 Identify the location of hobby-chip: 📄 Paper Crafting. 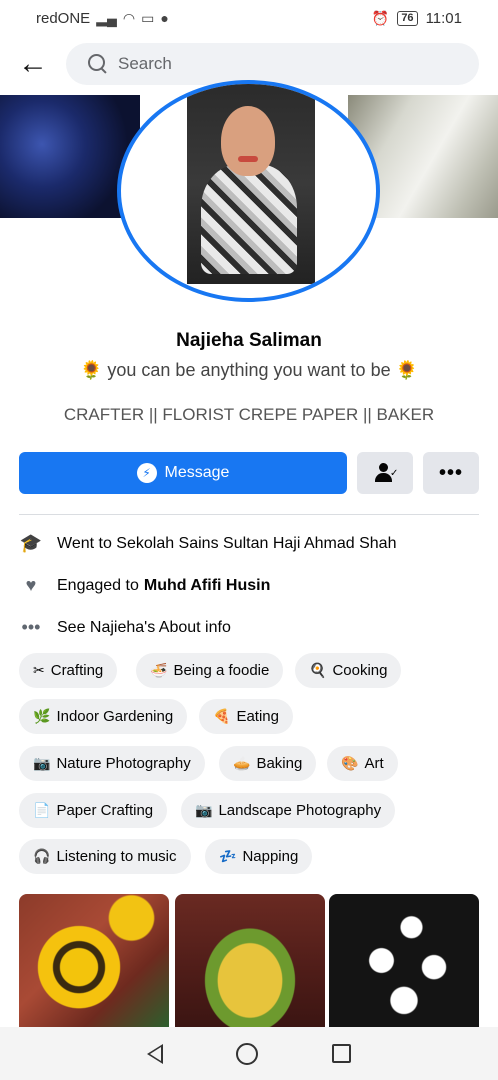
(93, 810).